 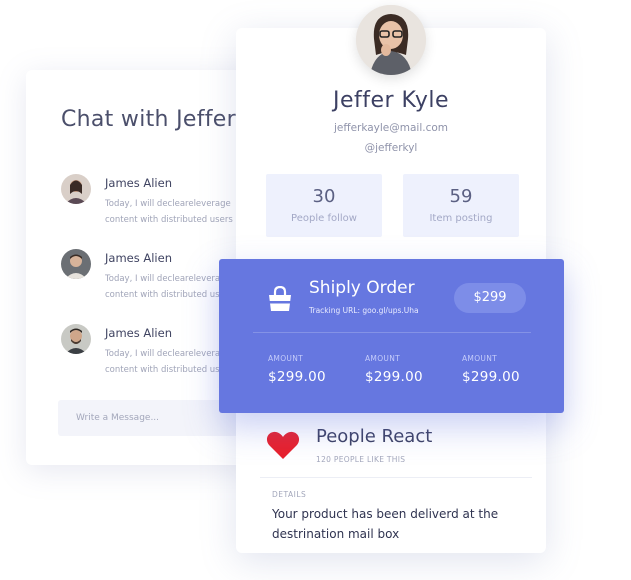 I want to click on react-title: People React, so click(x=374, y=436).